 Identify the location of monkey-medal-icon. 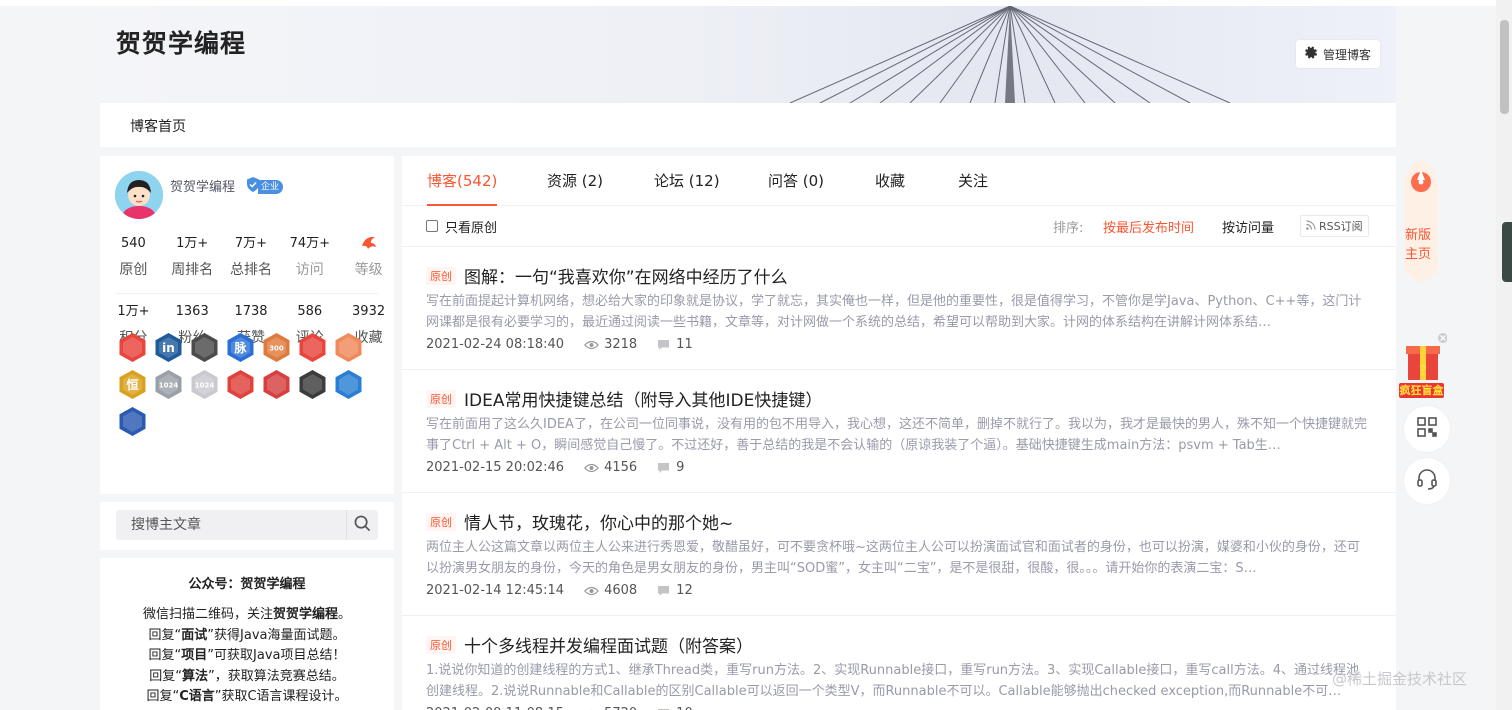
(132, 347).